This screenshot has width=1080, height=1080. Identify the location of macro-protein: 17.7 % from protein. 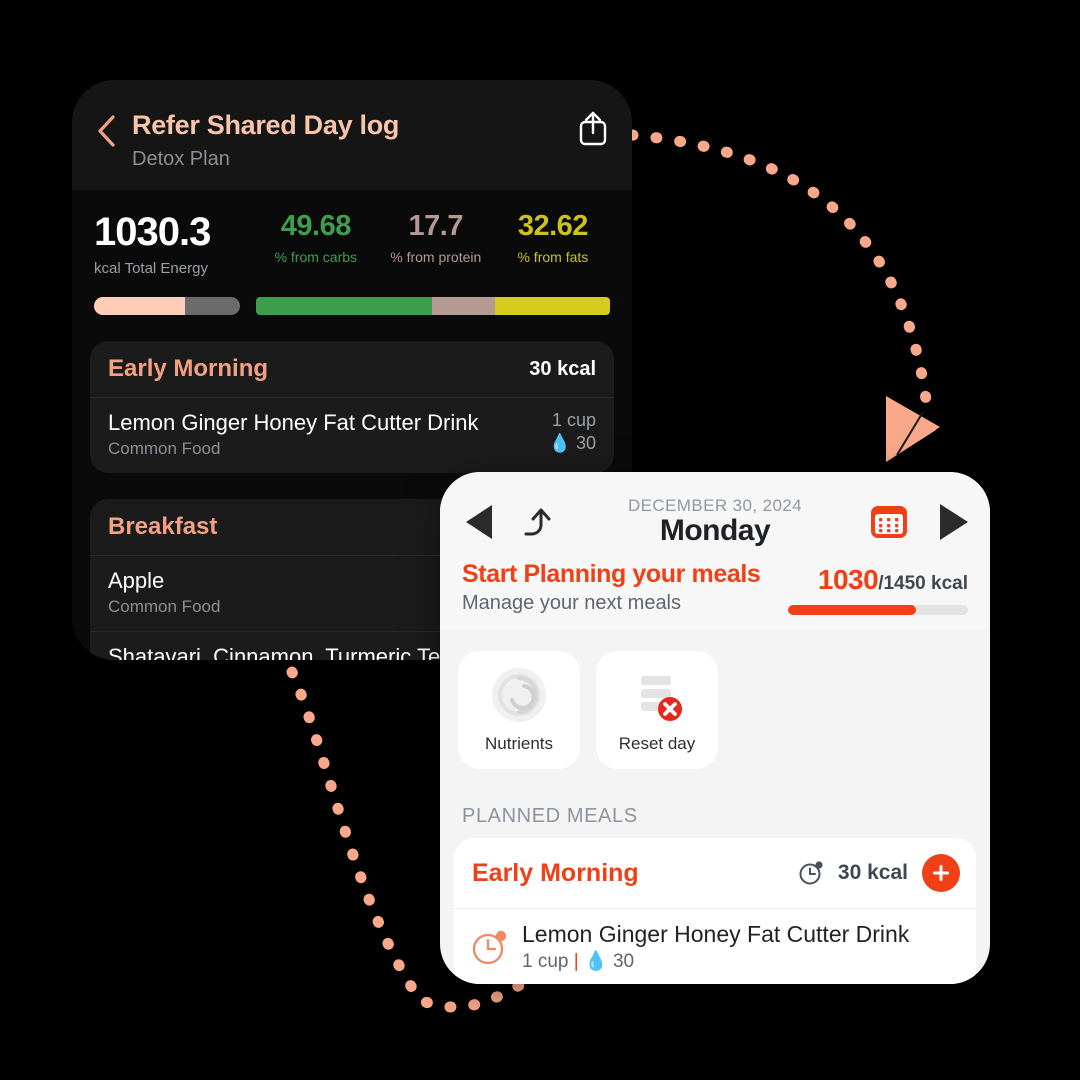
(436, 238).